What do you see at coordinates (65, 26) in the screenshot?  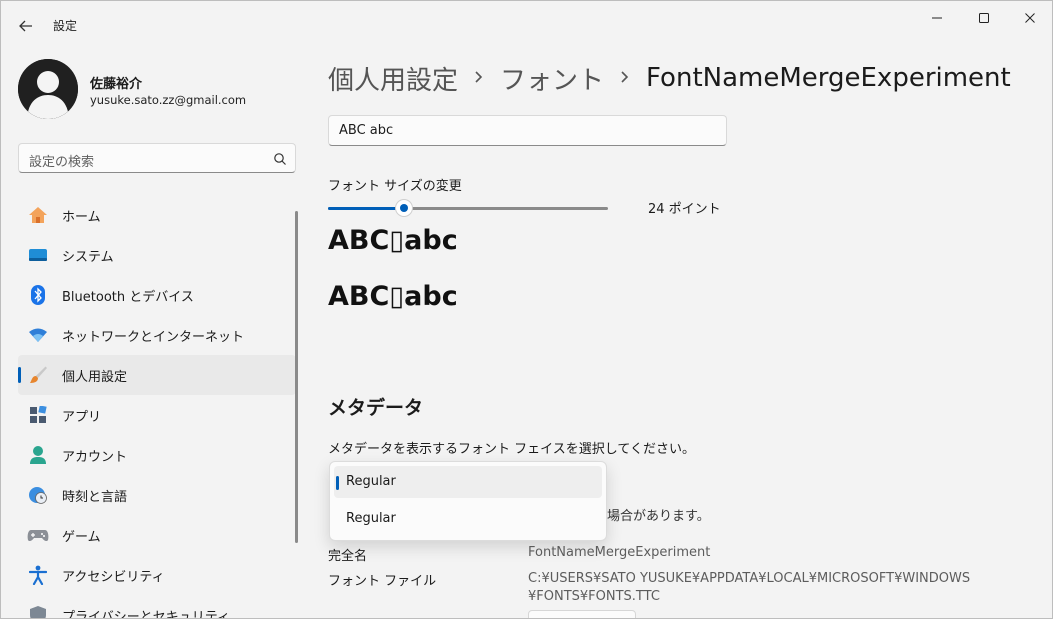 I see `app-title: 設定` at bounding box center [65, 26].